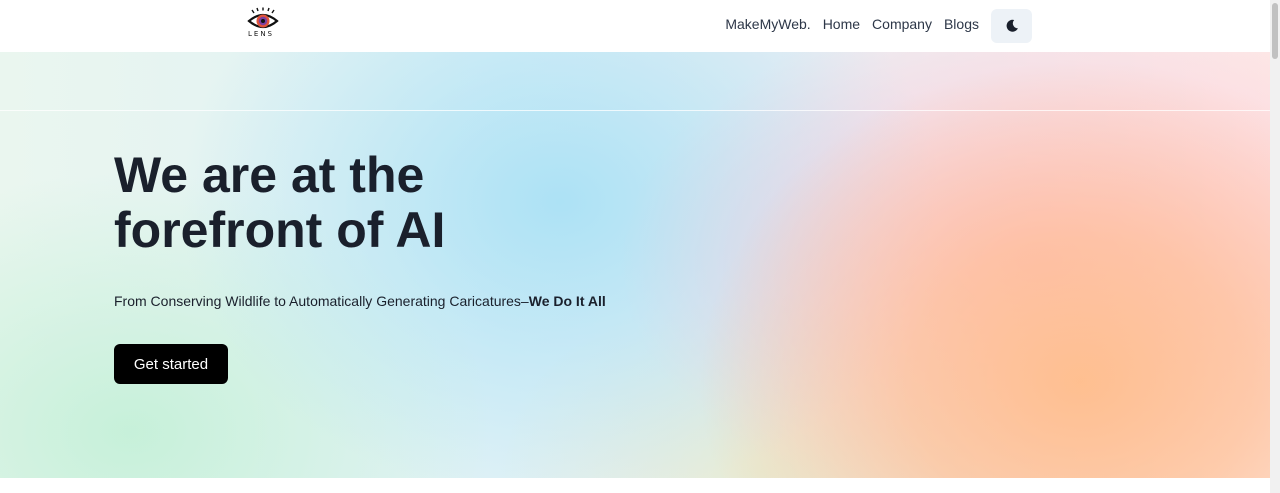 The height and width of the screenshot is (493, 1280). I want to click on hero-subtitle-emphasis: We Do It All, so click(567, 301).